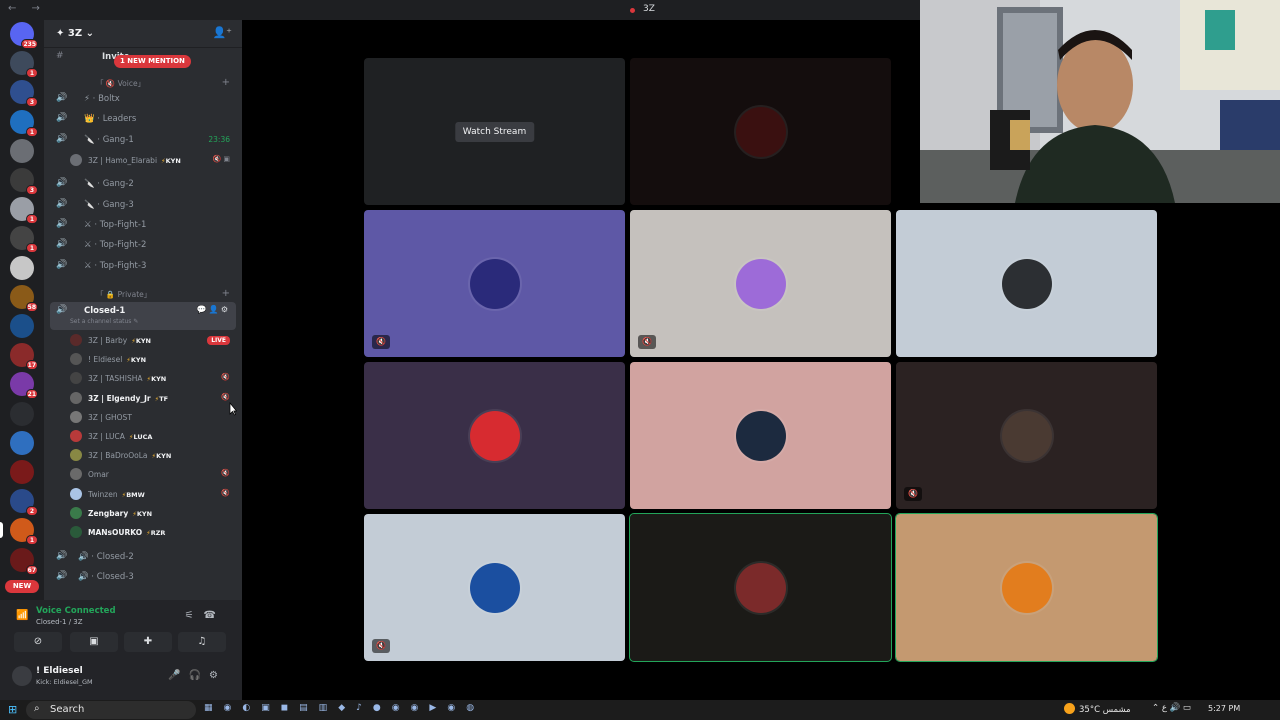  Describe the element at coordinates (27, 8) in the screenshot. I see `back-forward-icon: ← →` at that location.